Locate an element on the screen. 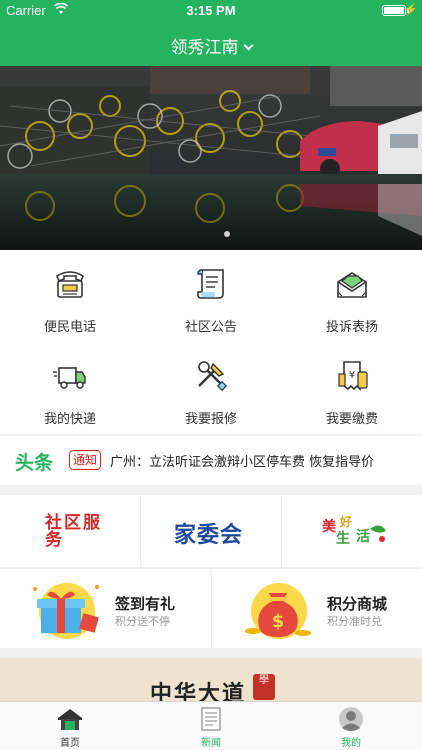 The height and width of the screenshot is (750, 422). svg-text: 生 is located at coordinates (343, 538).